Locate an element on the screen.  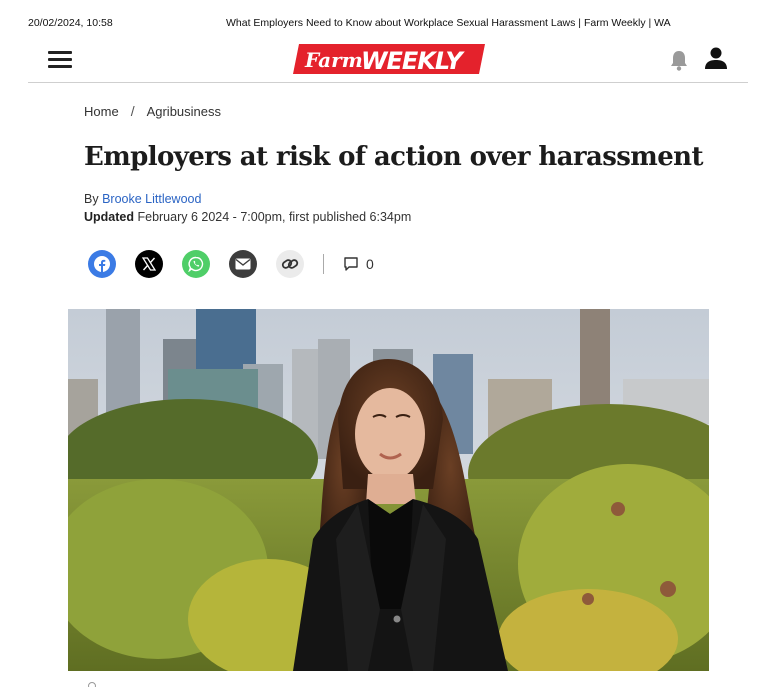
whatsapp-share-button is located at coordinates (196, 264).